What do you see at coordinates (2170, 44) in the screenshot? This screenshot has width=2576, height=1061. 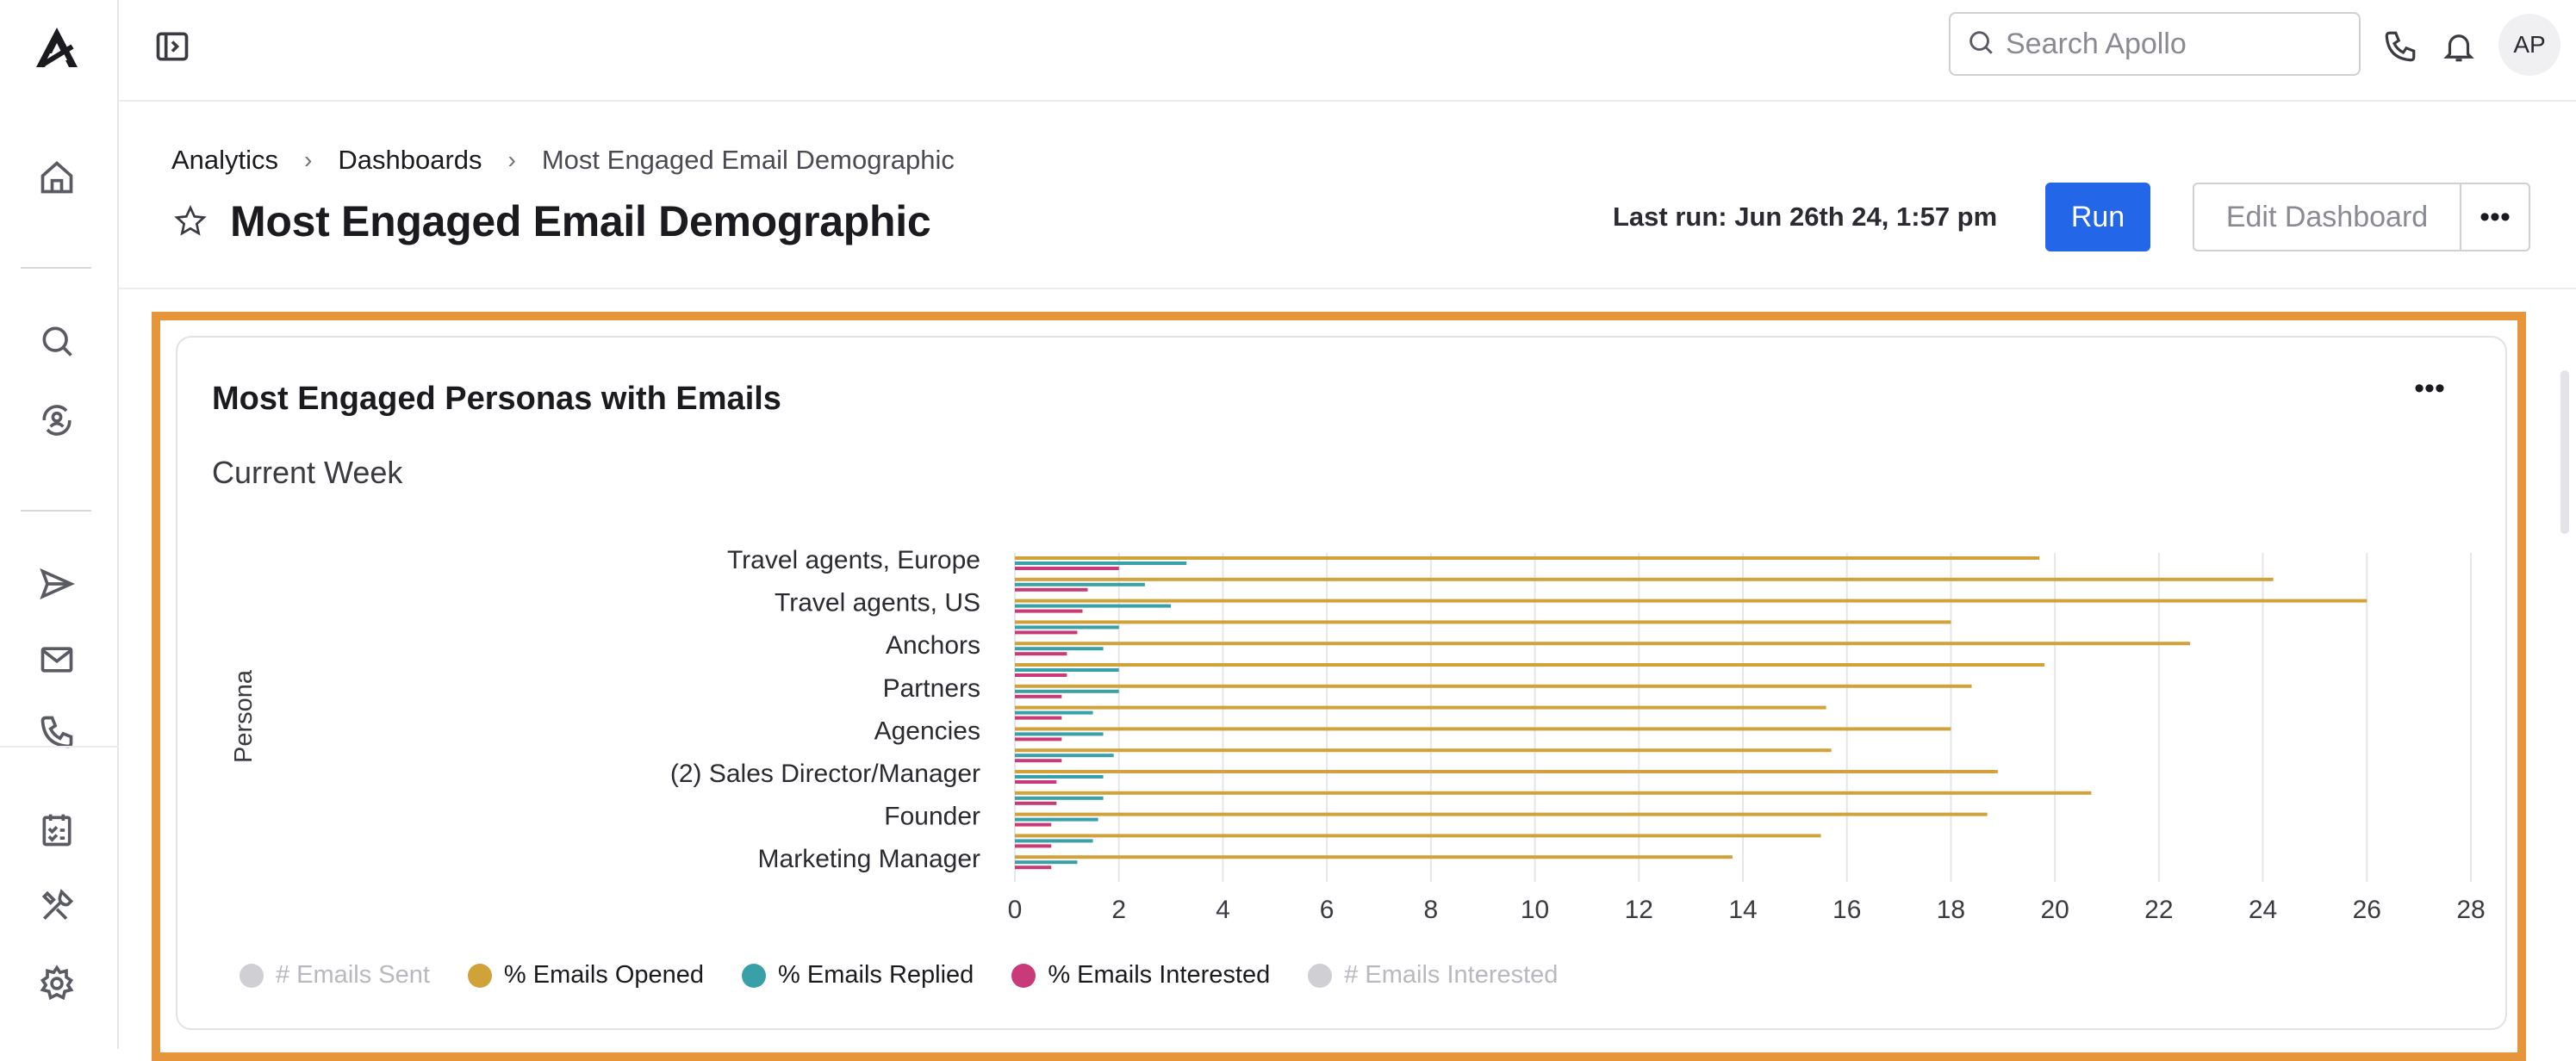 I see `search-input` at bounding box center [2170, 44].